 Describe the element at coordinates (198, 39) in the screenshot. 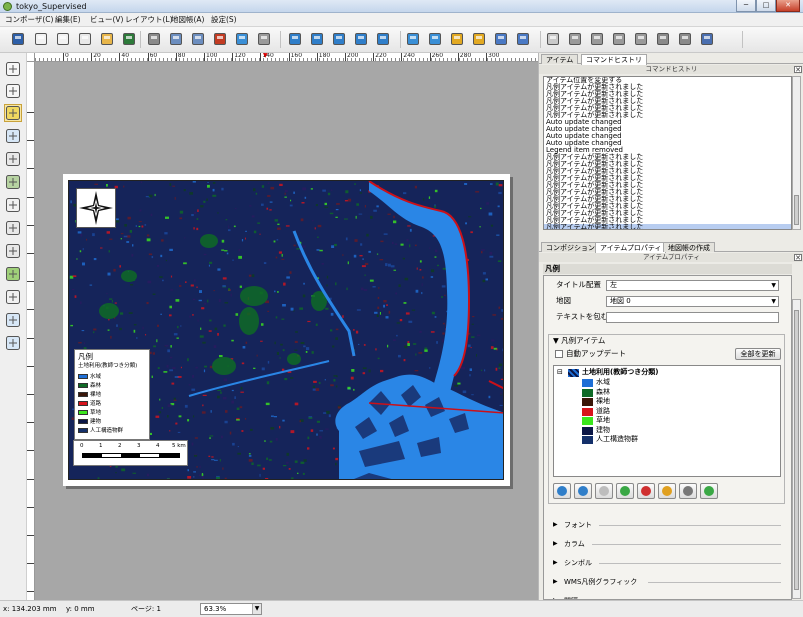

I see `export-svg-icon` at that location.